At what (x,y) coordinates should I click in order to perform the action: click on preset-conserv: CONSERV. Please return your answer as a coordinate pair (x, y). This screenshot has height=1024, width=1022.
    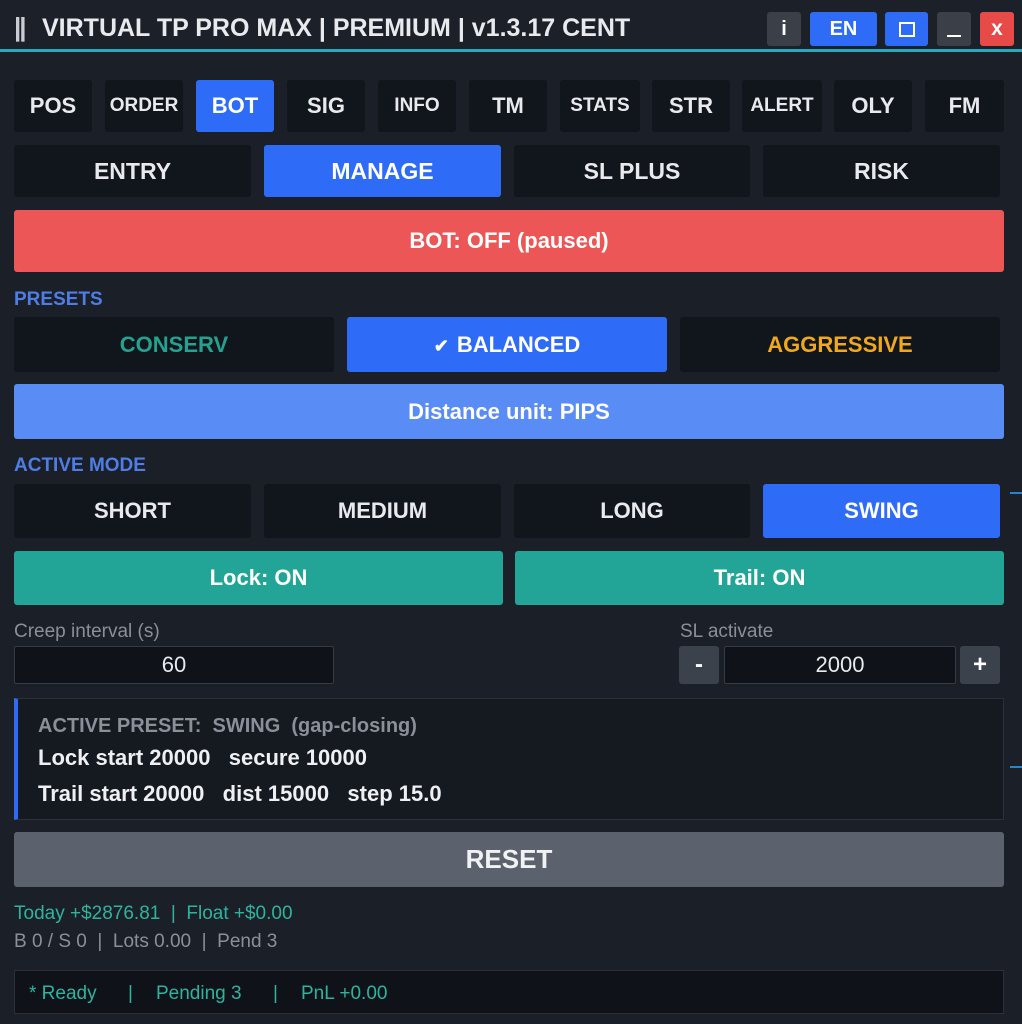
    Looking at the image, I should click on (174, 344).